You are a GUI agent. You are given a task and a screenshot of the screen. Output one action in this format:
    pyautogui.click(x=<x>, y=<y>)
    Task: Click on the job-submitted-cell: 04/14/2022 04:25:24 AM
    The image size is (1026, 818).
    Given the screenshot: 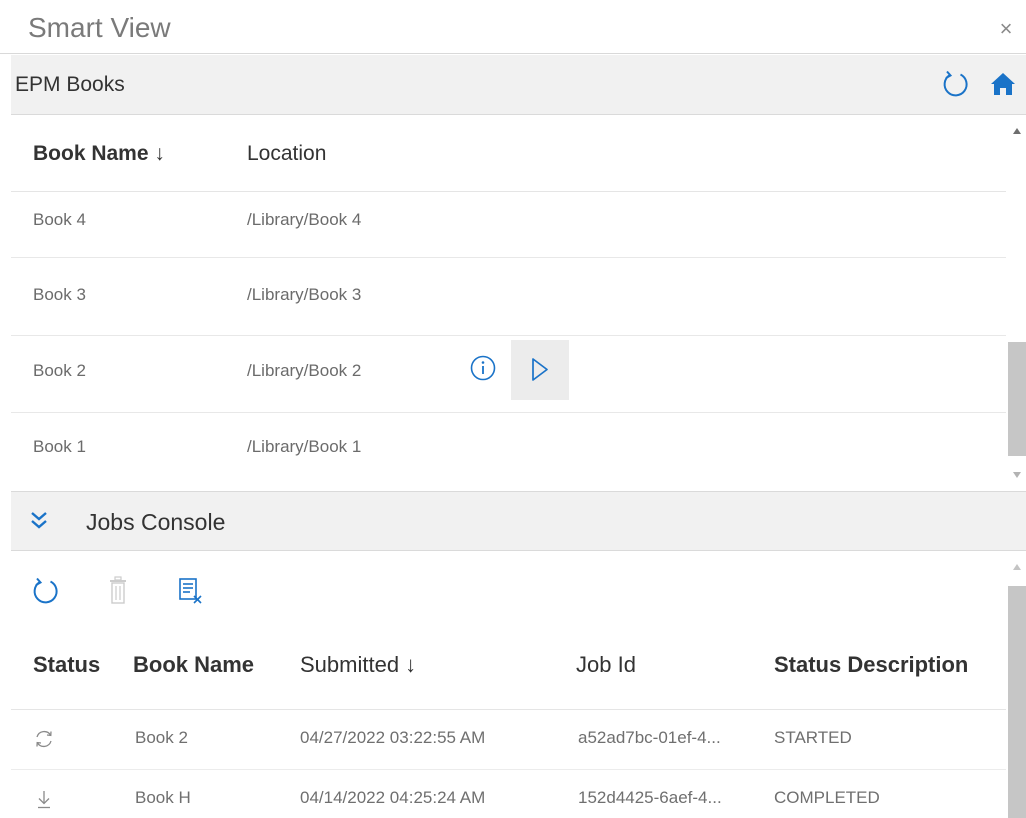 What is the action you would take?
    pyautogui.click(x=393, y=797)
    